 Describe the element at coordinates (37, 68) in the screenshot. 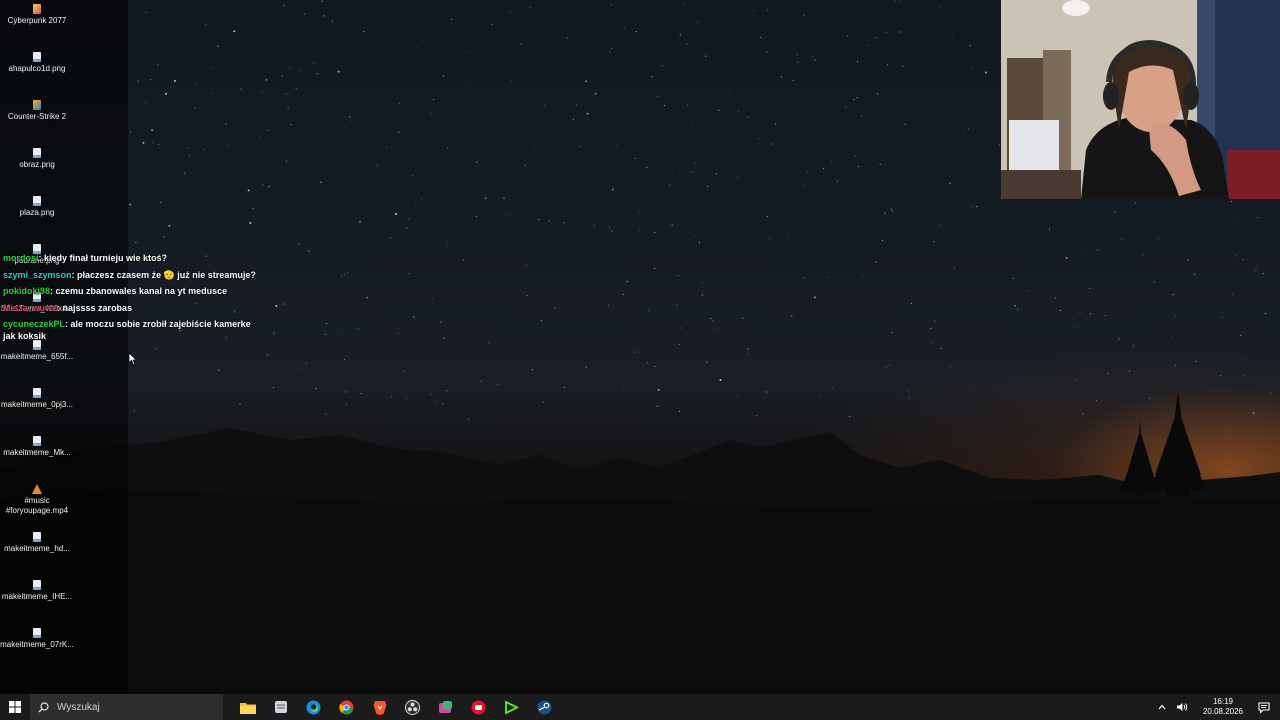

I see `desktop-icon-label: ahapulco1d.png` at that location.